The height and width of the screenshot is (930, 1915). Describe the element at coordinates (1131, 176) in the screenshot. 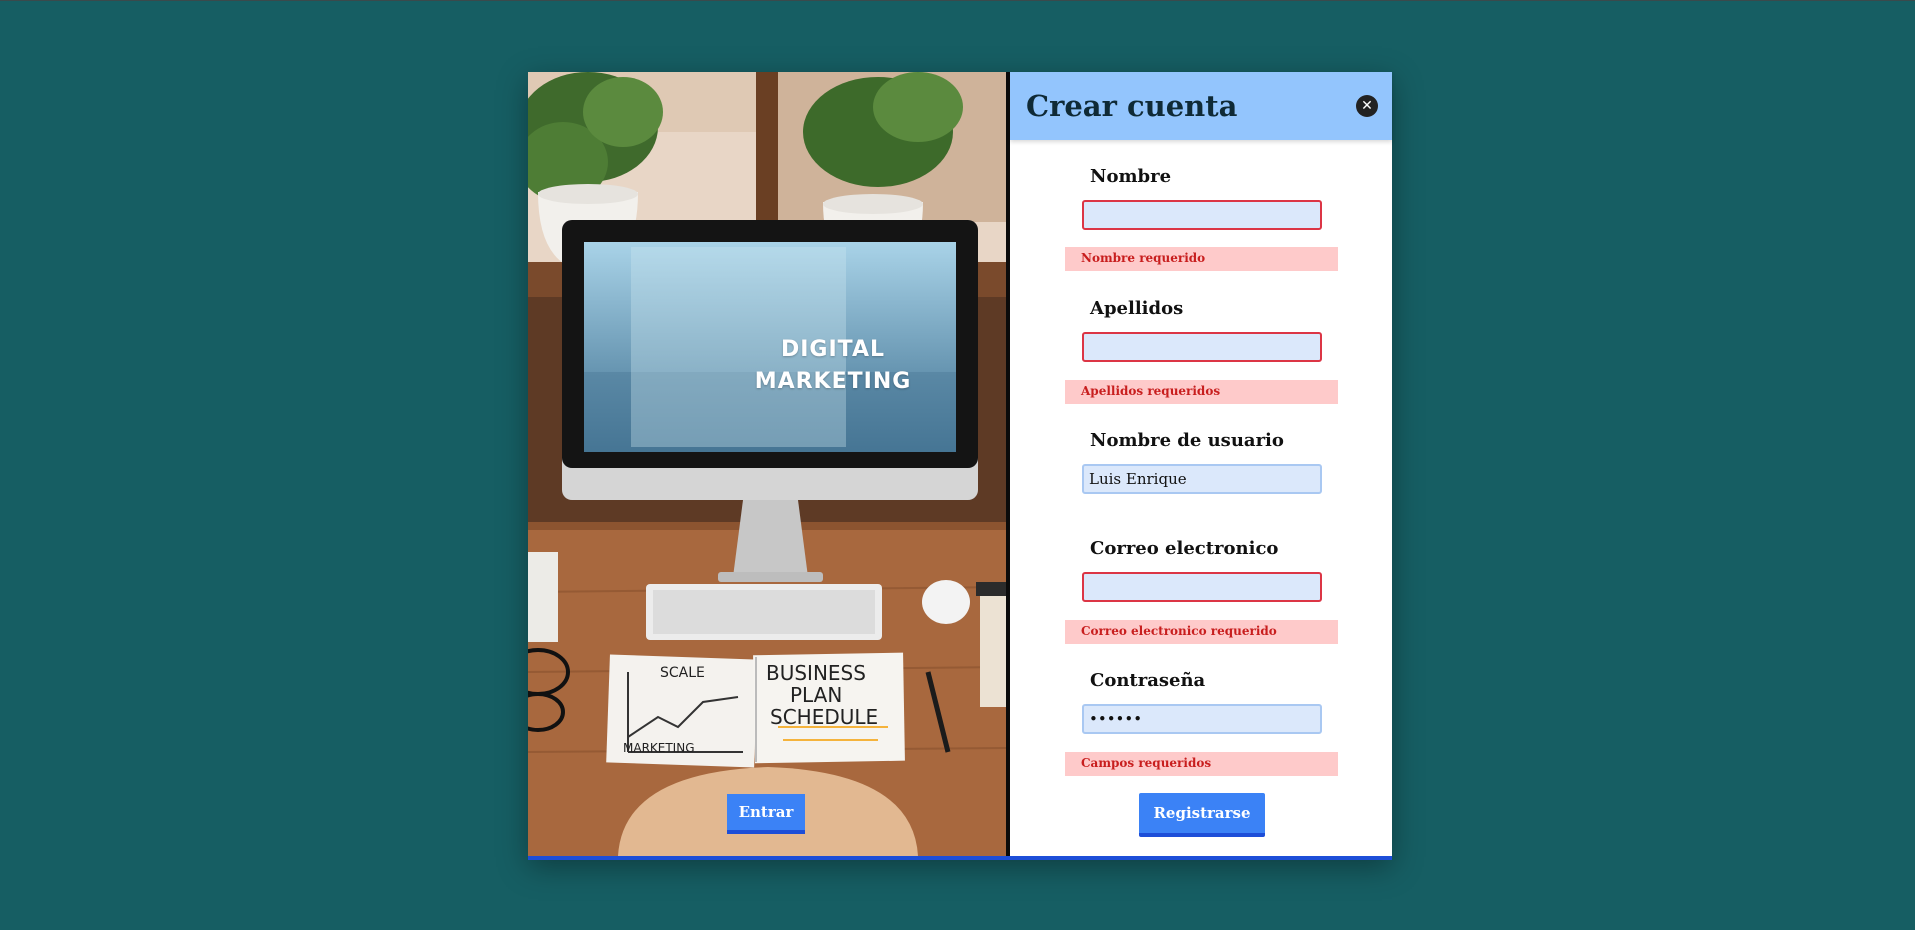

I see `first-name-label: Nombre` at that location.